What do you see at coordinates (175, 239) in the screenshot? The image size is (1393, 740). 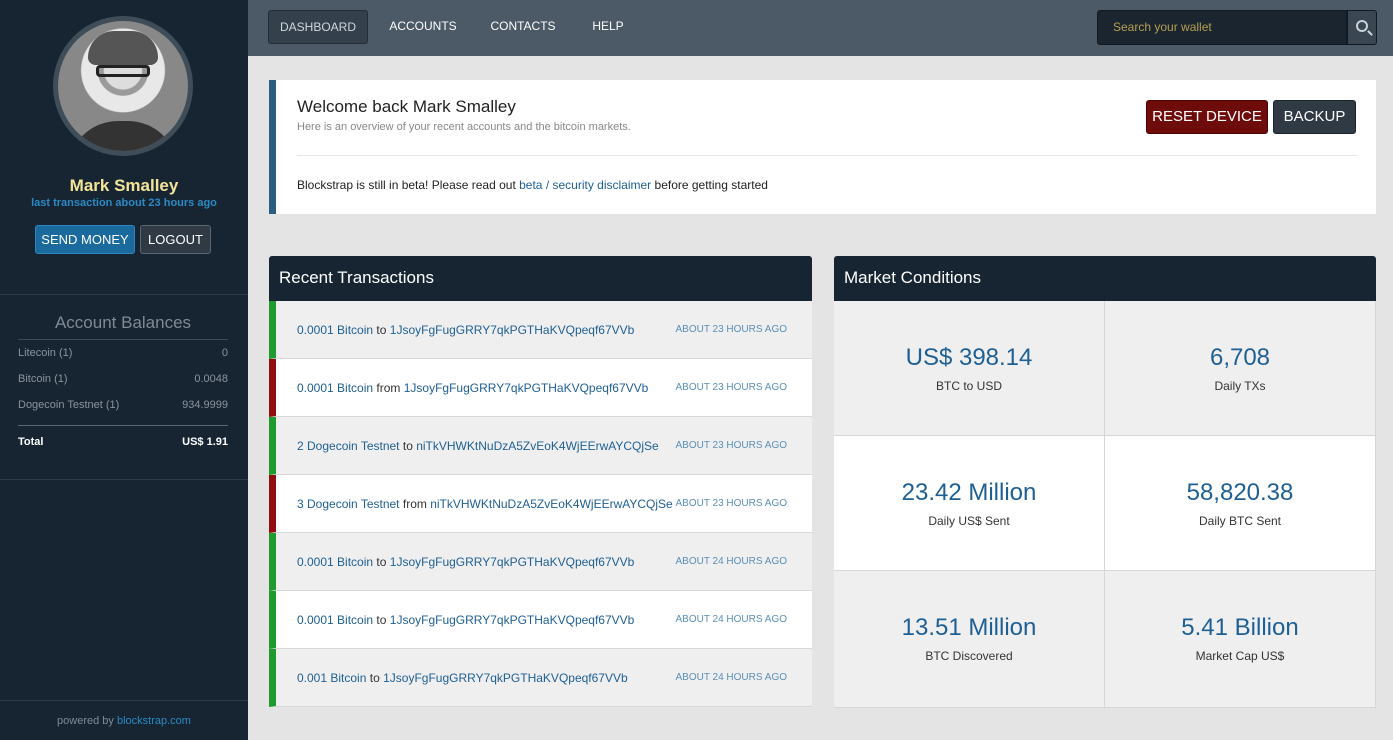 I see `logout-button: LOGOUT` at bounding box center [175, 239].